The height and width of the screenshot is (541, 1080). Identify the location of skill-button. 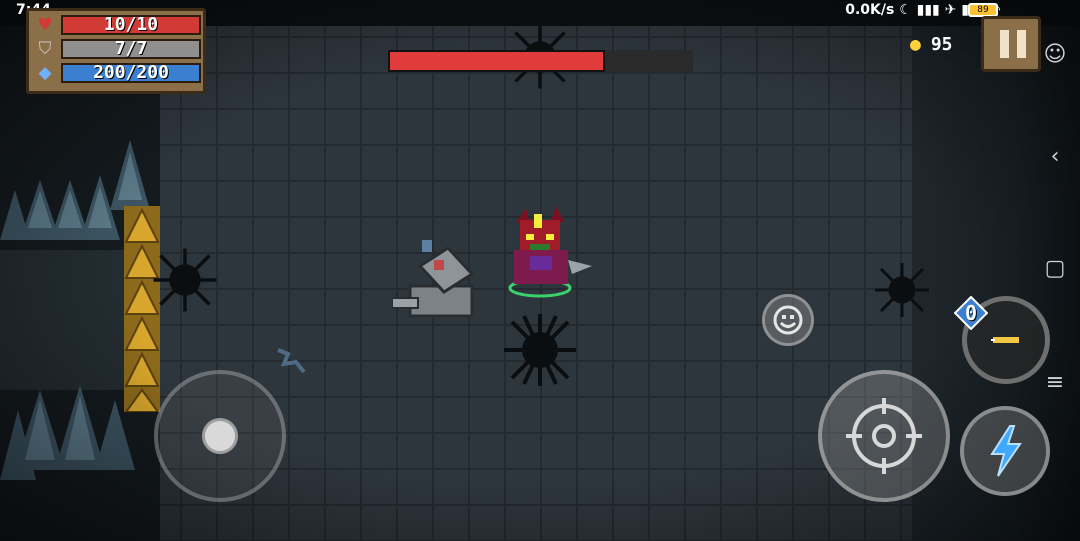
(1005, 451).